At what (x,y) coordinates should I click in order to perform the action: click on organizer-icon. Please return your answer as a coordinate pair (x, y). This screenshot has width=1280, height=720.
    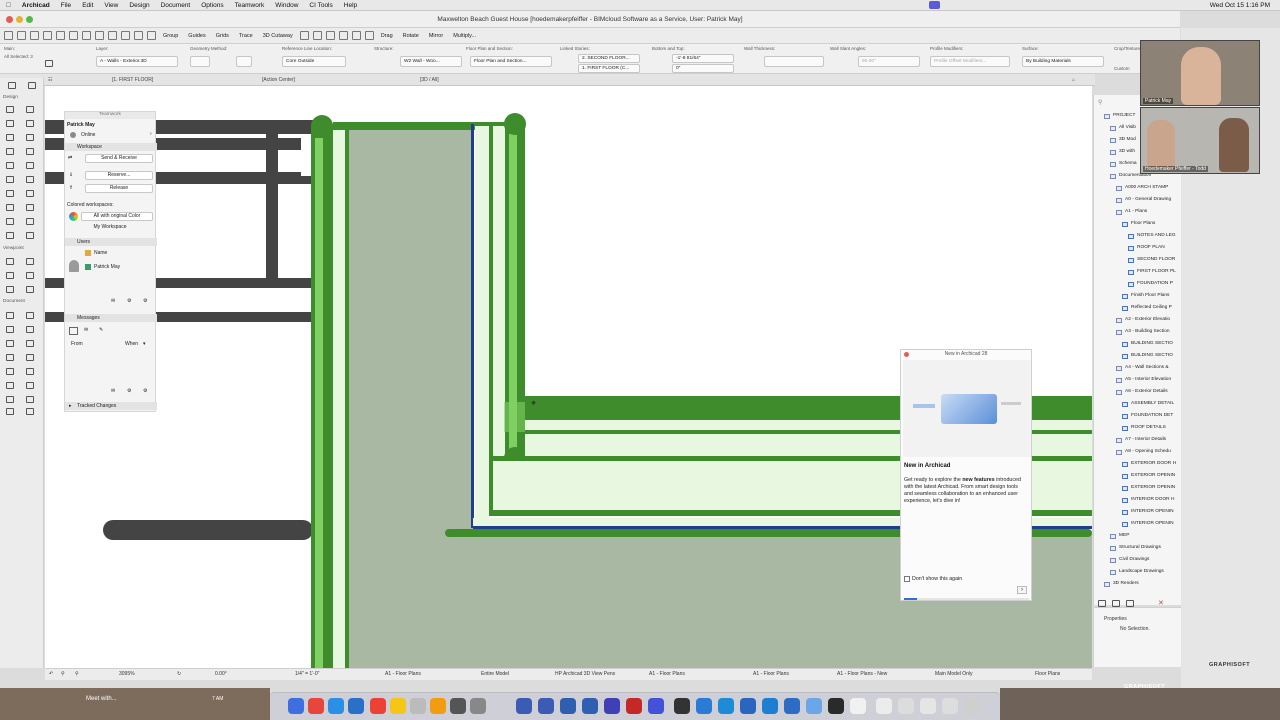
    Looking at the image, I should click on (1130, 603).